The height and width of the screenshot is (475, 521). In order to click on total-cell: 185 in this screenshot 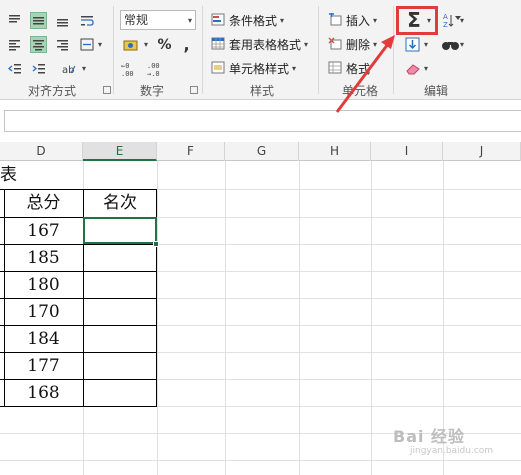, I will do `click(43, 258)`.